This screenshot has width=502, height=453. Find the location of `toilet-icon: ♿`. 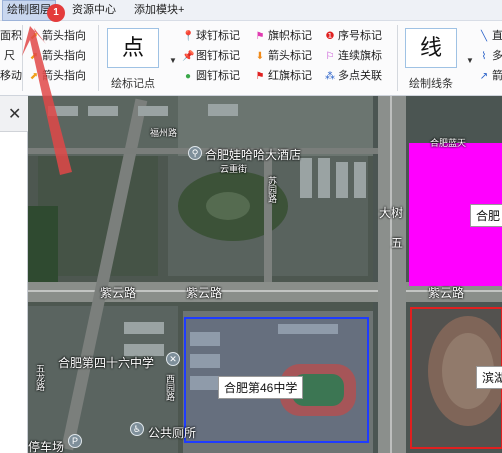

toilet-icon: ♿ is located at coordinates (137, 429).